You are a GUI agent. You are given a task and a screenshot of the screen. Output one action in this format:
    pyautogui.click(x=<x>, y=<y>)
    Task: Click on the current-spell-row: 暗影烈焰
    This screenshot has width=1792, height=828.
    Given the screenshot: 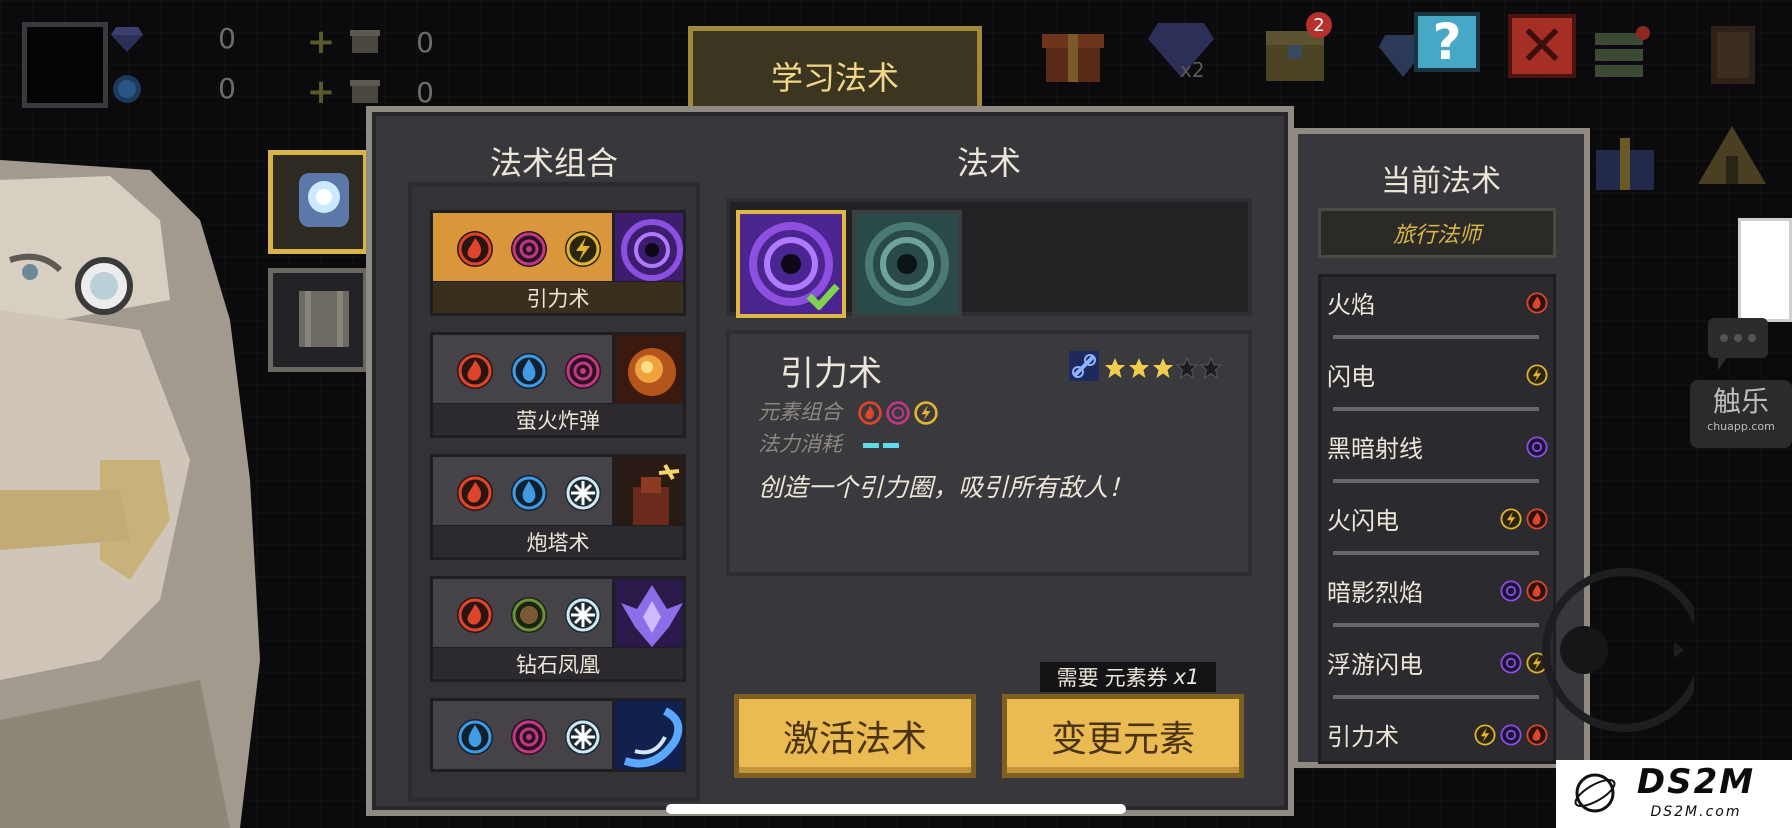 What is the action you would take?
    pyautogui.click(x=1438, y=601)
    